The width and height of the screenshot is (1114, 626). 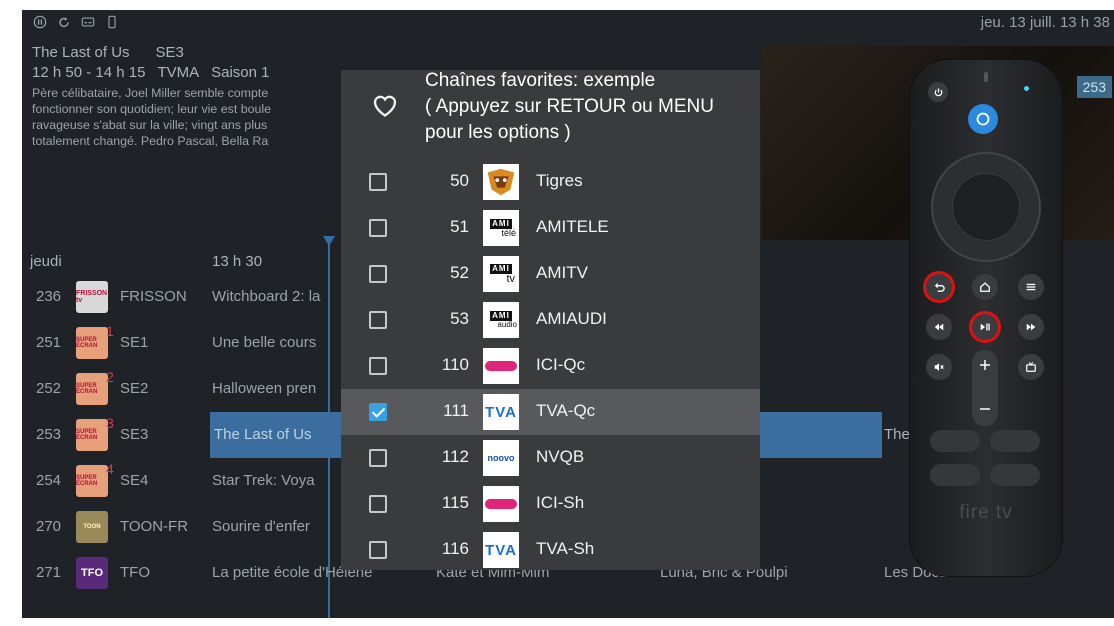 What do you see at coordinates (986, 77) in the screenshot?
I see `microphone-slot` at bounding box center [986, 77].